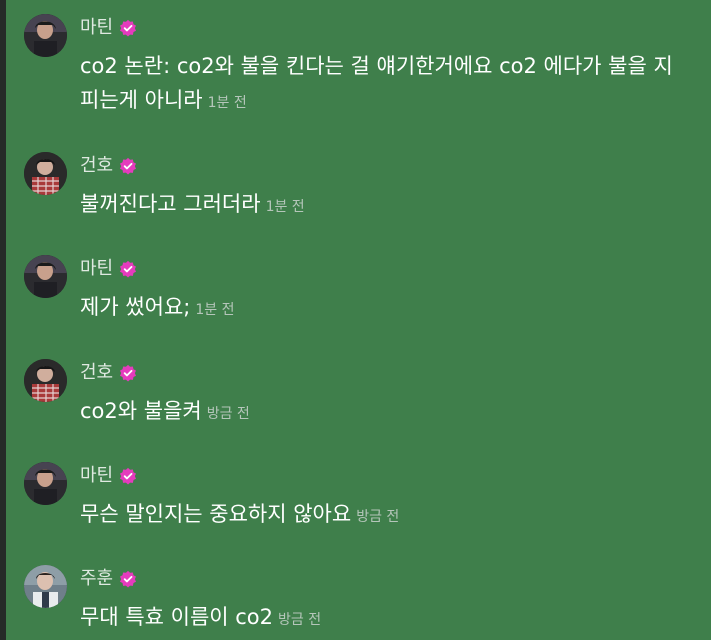  Describe the element at coordinates (216, 514) in the screenshot. I see `message-text: 무슨 말인지는 중요하지 않아요` at that location.